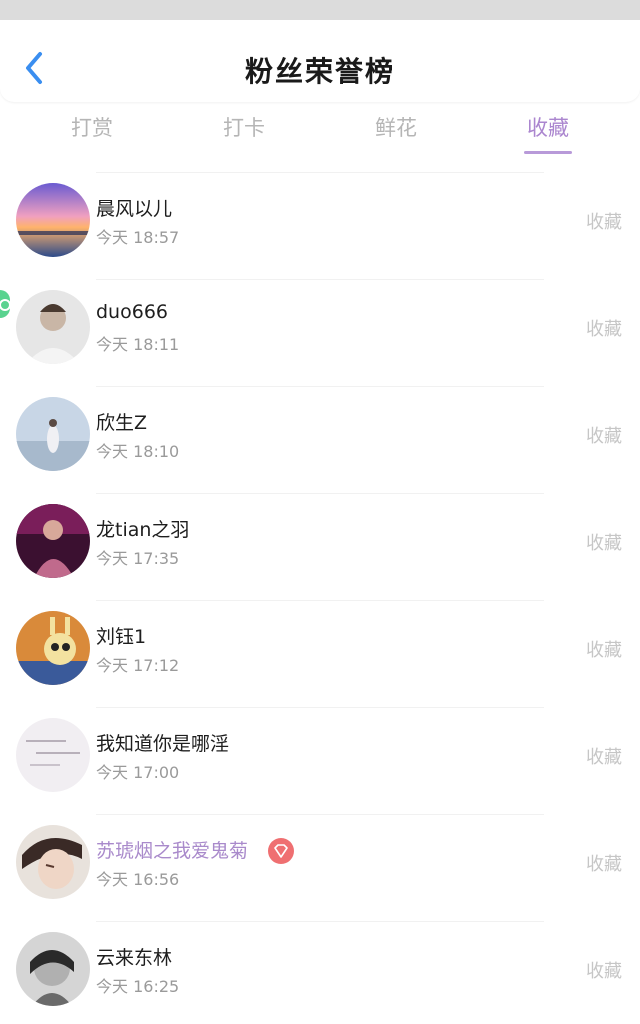  I want to click on text-avatar-image, so click(53, 755).